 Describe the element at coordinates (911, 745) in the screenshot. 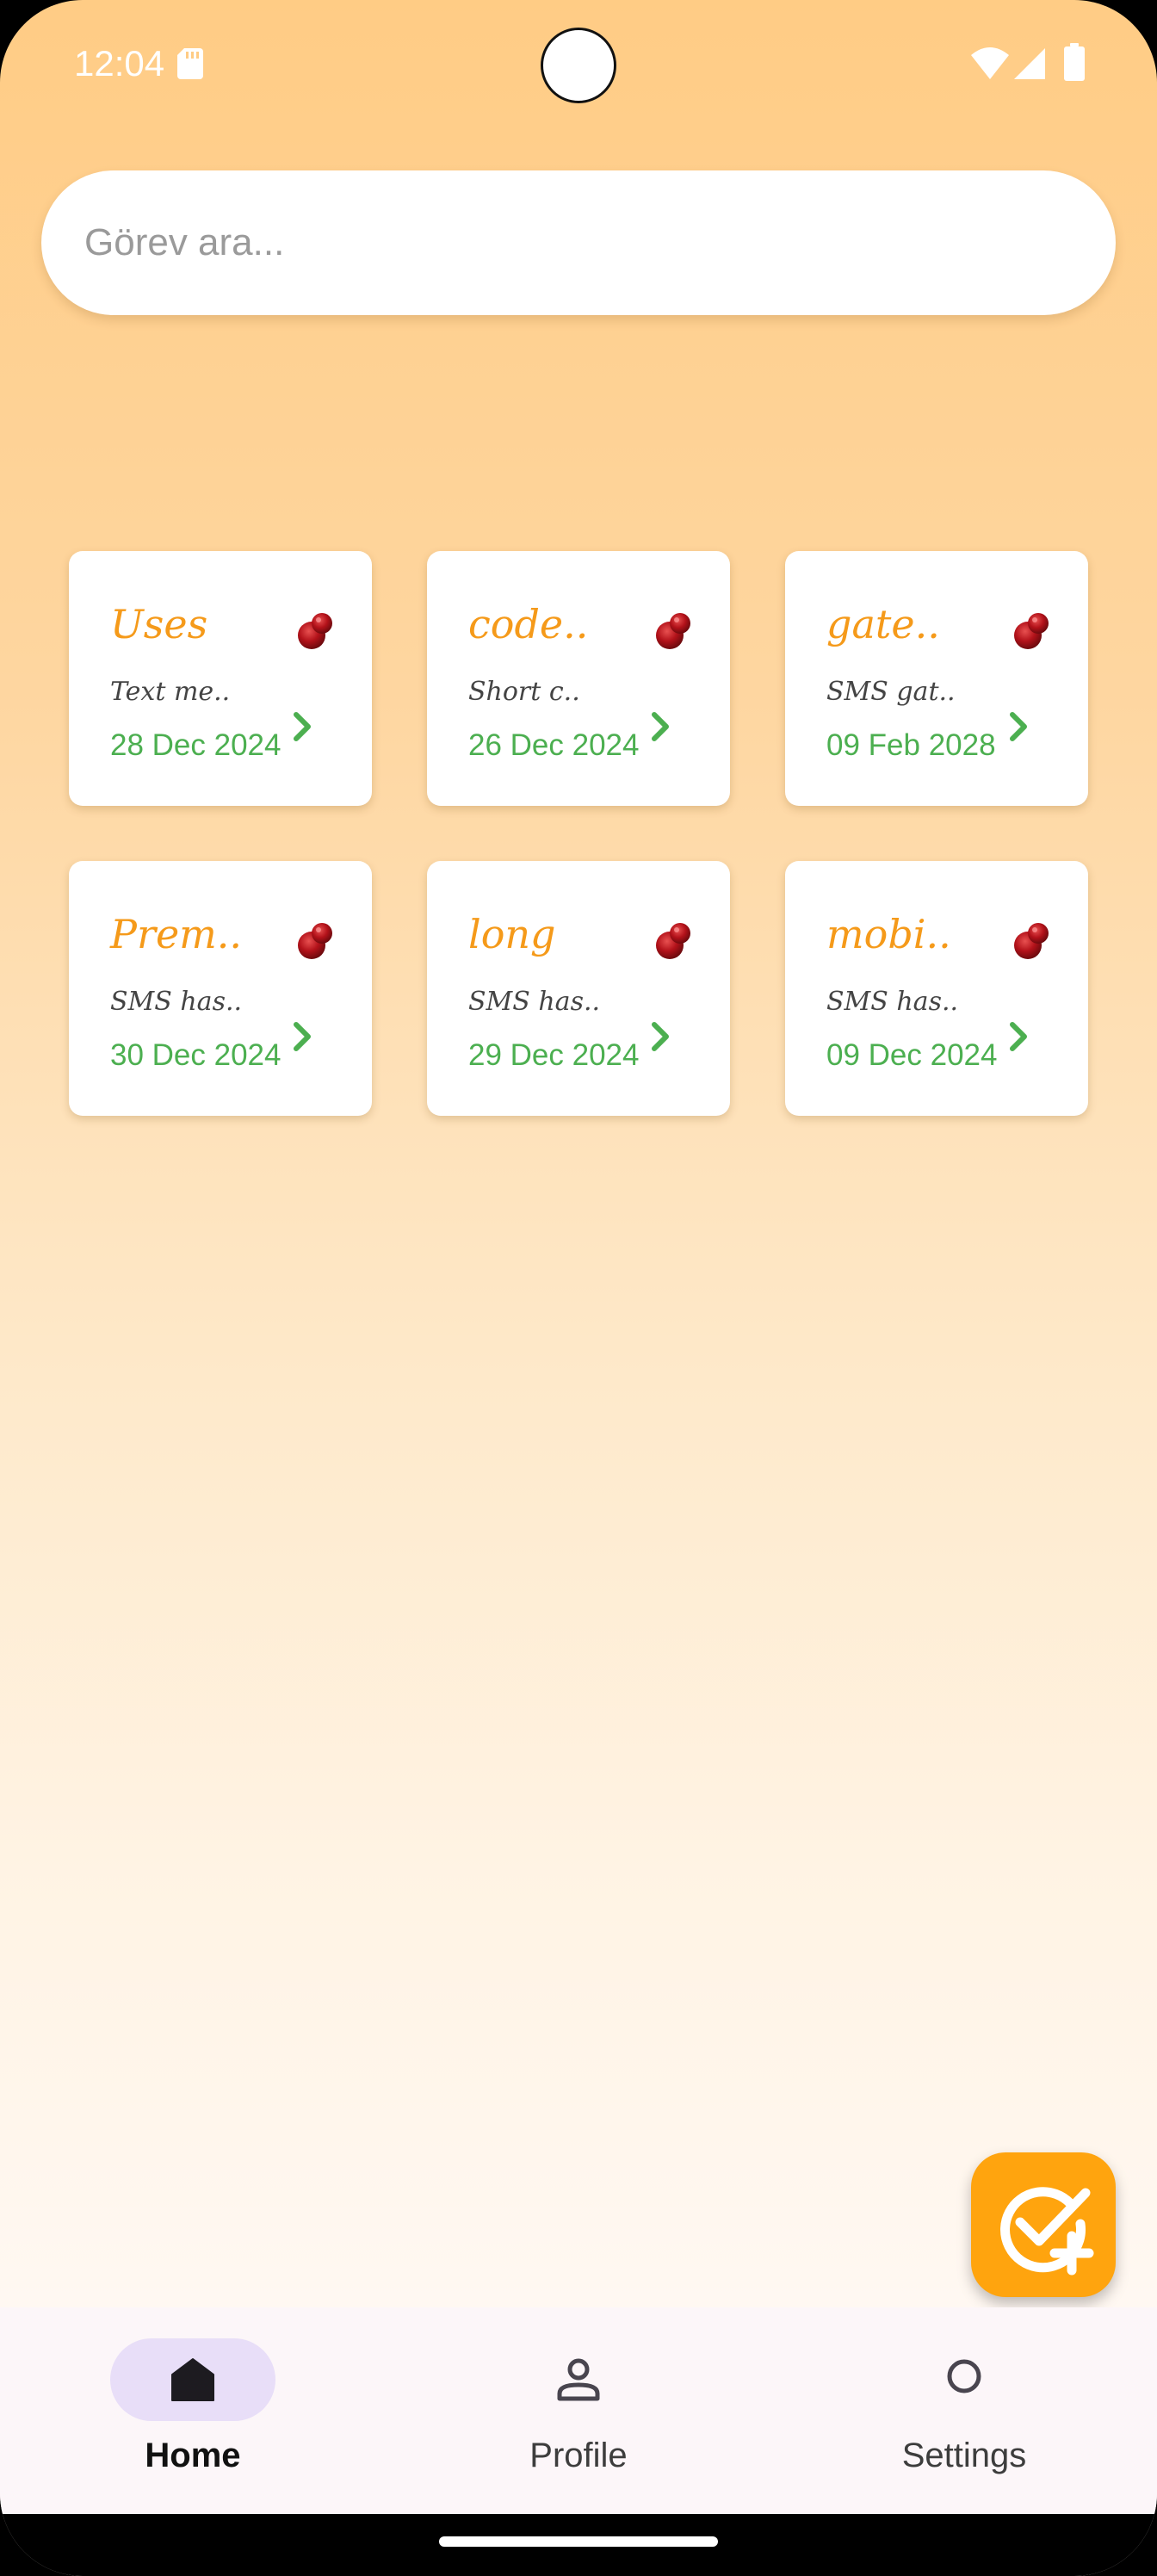

I see `task-date: 09 Feb 2028` at that location.